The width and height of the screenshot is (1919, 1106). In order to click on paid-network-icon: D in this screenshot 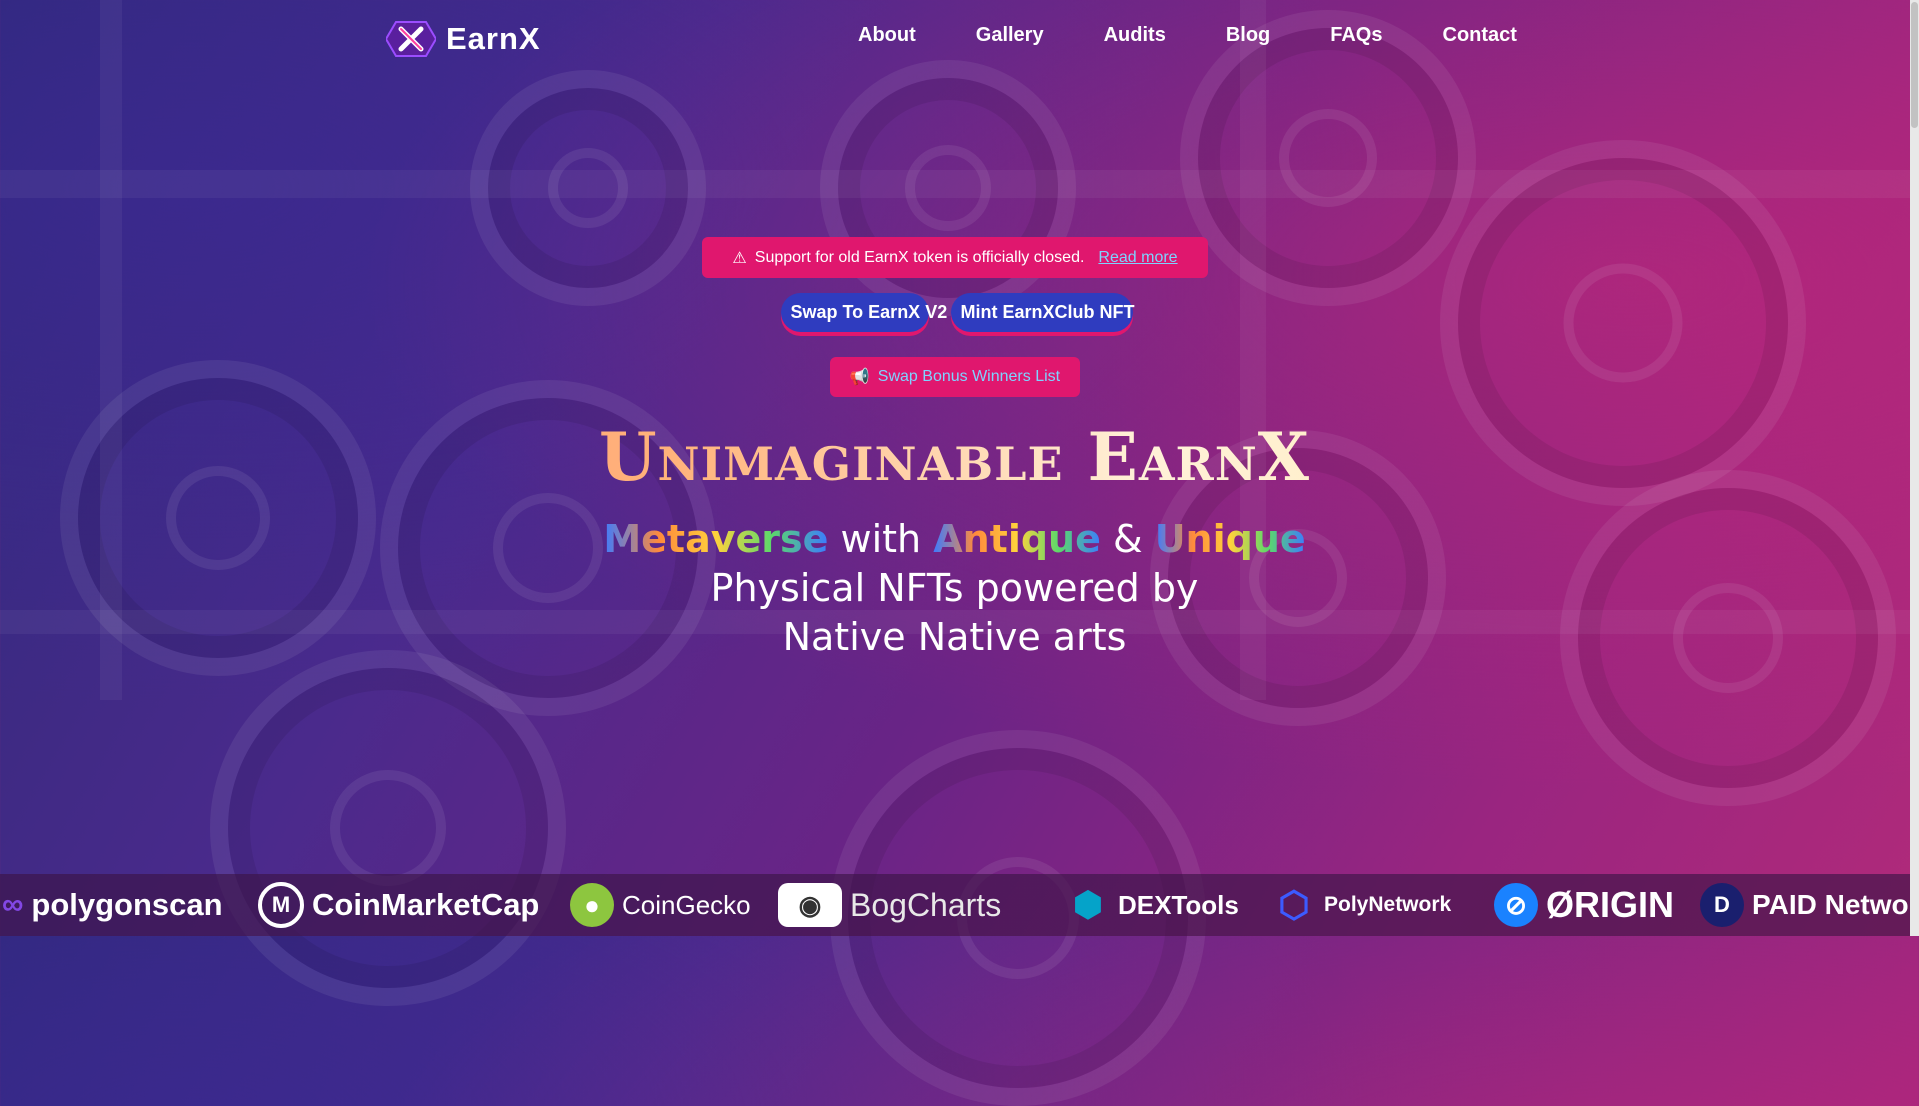, I will do `click(1722, 905)`.